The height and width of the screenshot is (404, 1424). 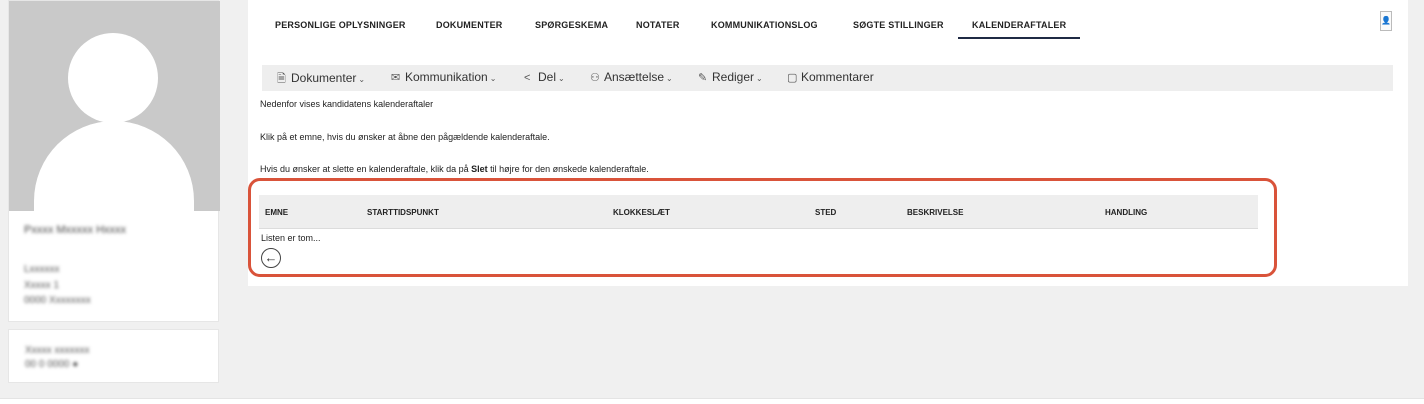 I want to click on tab-soegte-stillinger: SØGTE STILLINGER, so click(x=898, y=25).